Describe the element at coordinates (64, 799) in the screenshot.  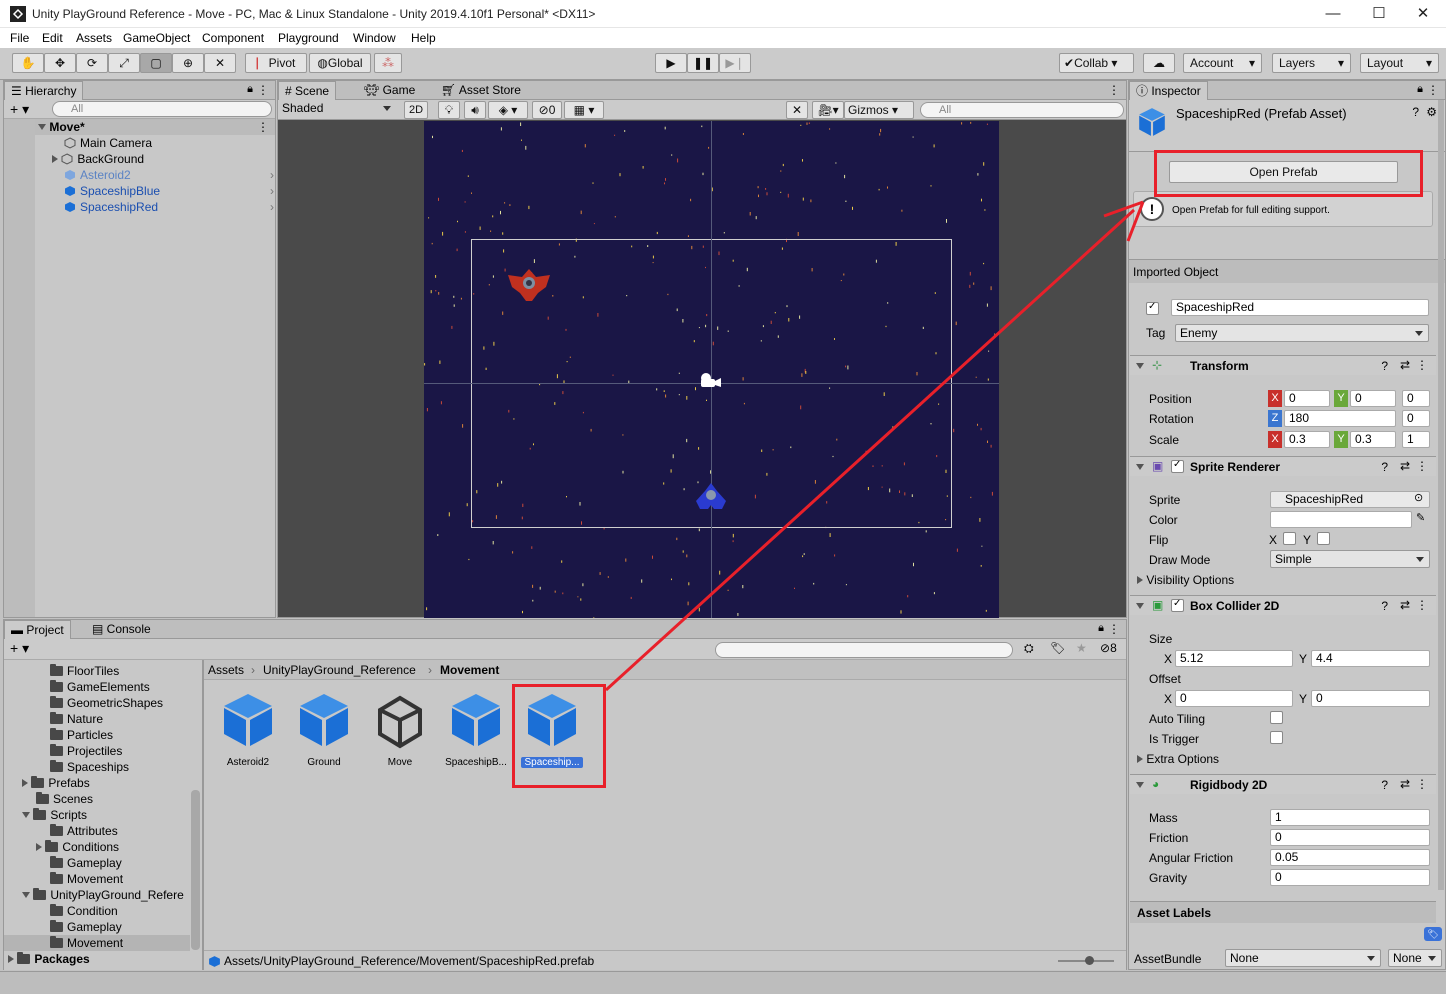
I see `folder-item: Scenes` at that location.